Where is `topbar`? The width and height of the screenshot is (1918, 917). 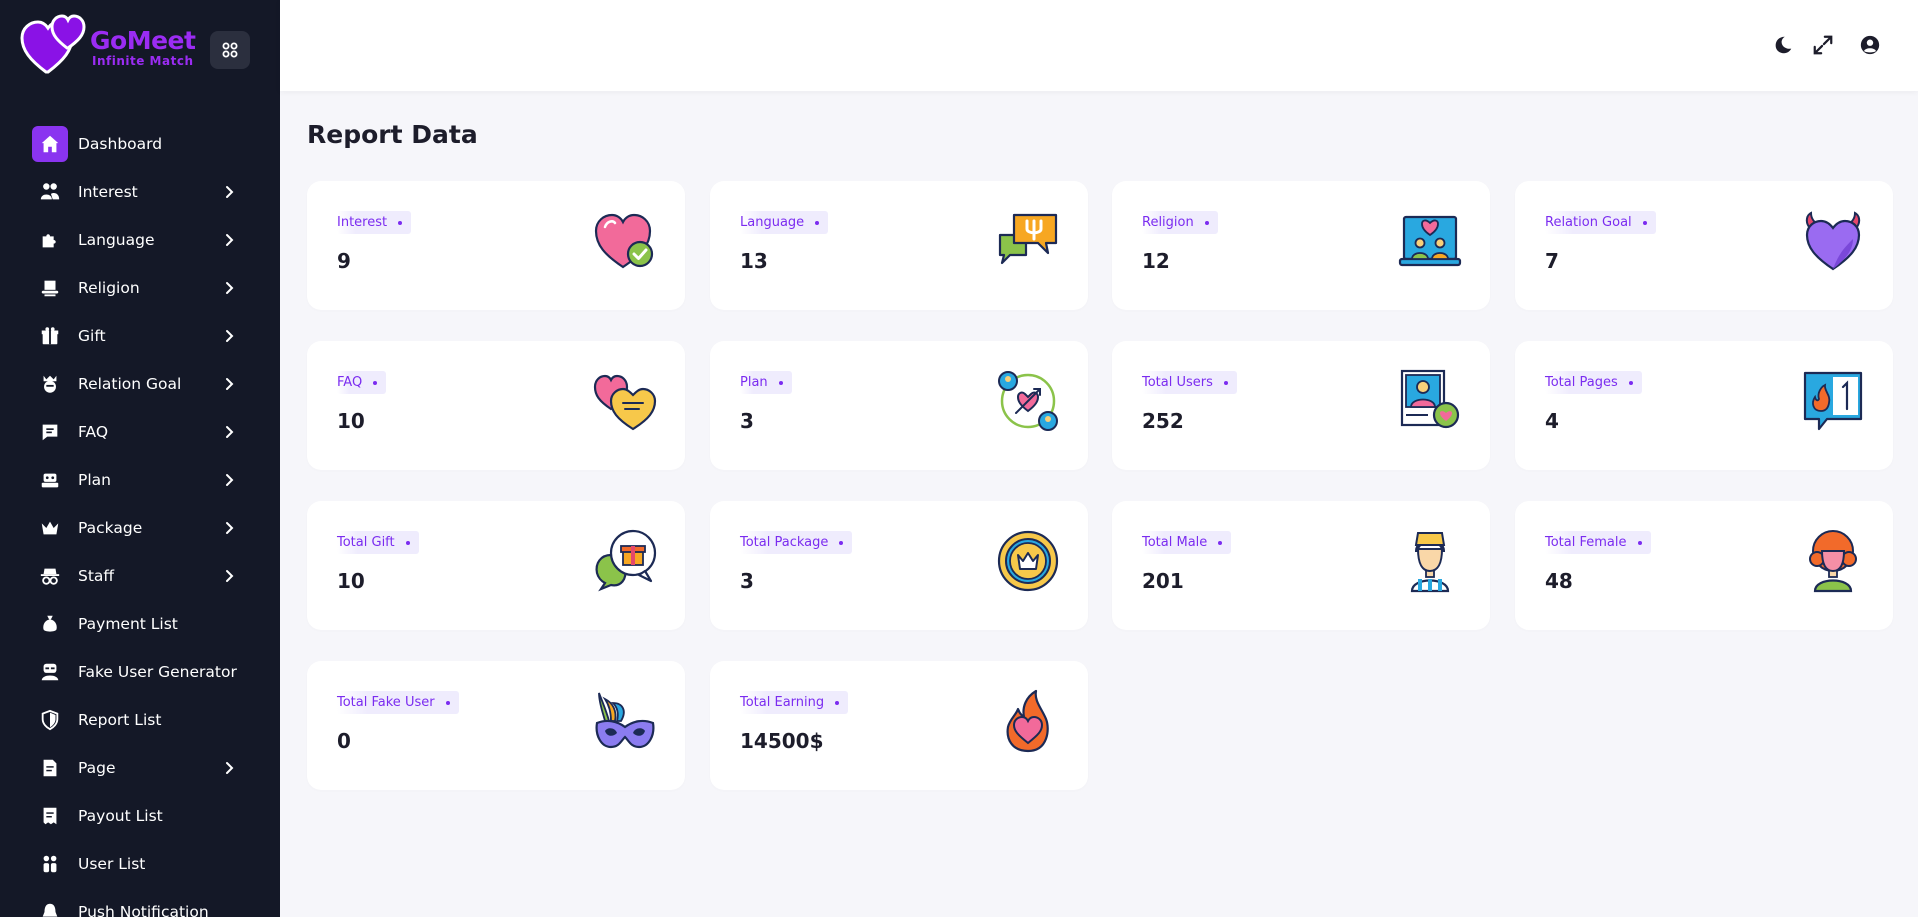
topbar is located at coordinates (1099, 45).